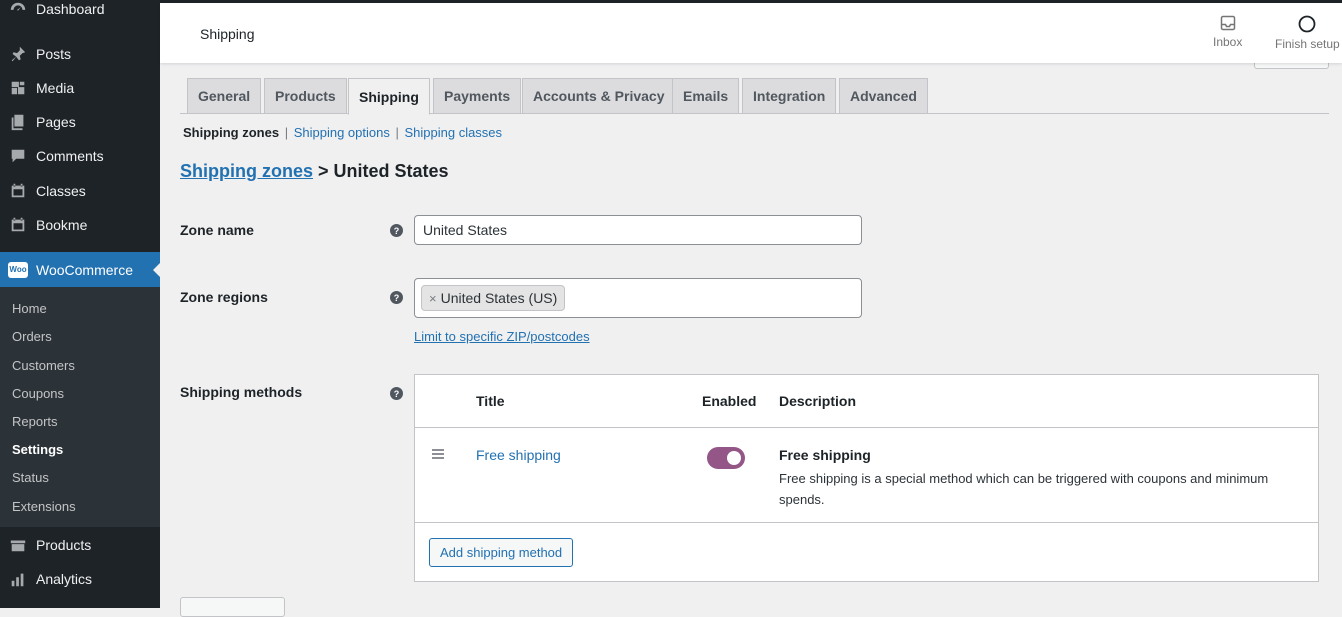  What do you see at coordinates (37, 449) in the screenshot?
I see `submenu-settings: Settings` at bounding box center [37, 449].